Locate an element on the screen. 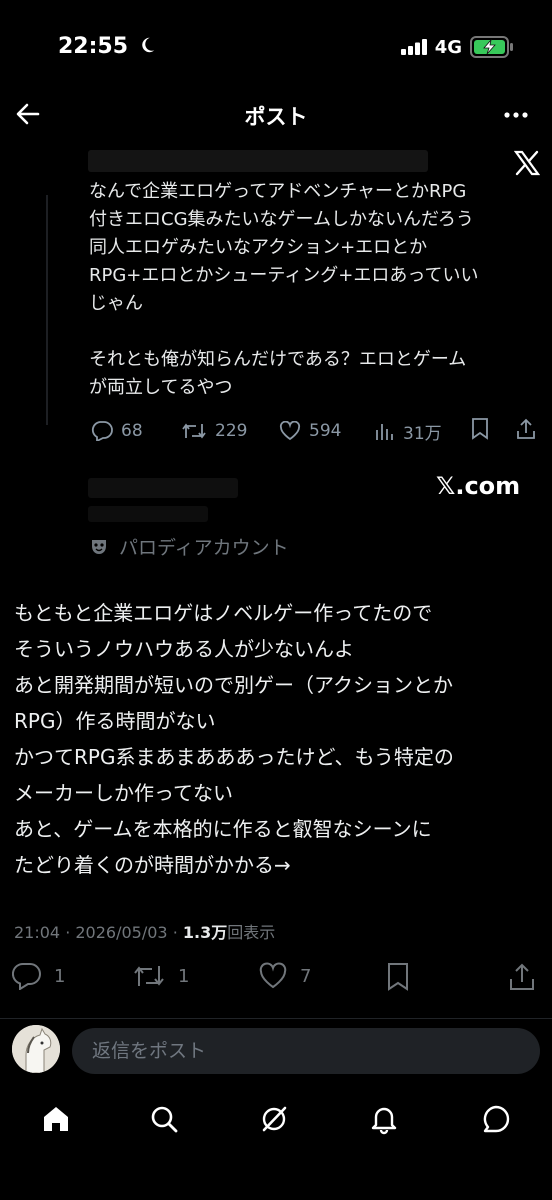 The height and width of the screenshot is (1200, 552). like-count: 7 is located at coordinates (306, 976).